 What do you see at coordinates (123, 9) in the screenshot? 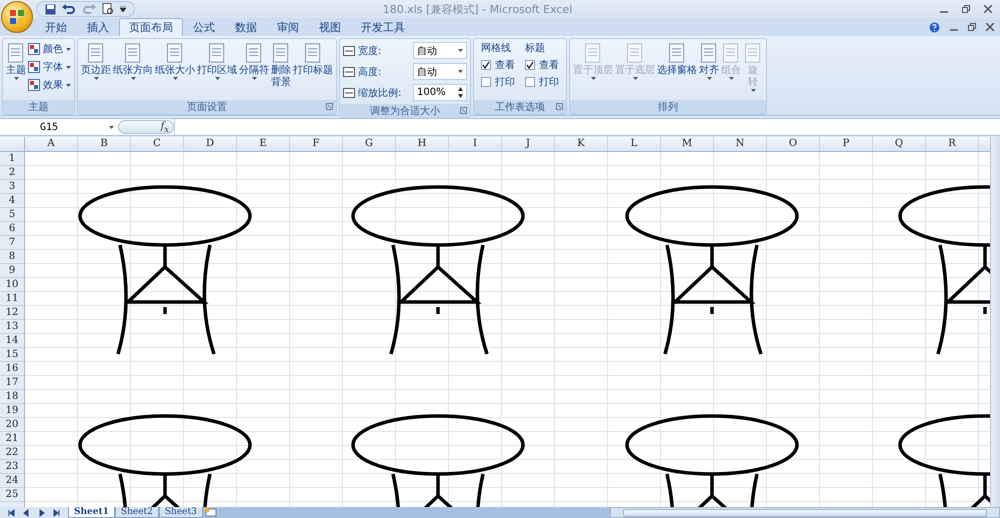
I see `customize-caret-icon` at bounding box center [123, 9].